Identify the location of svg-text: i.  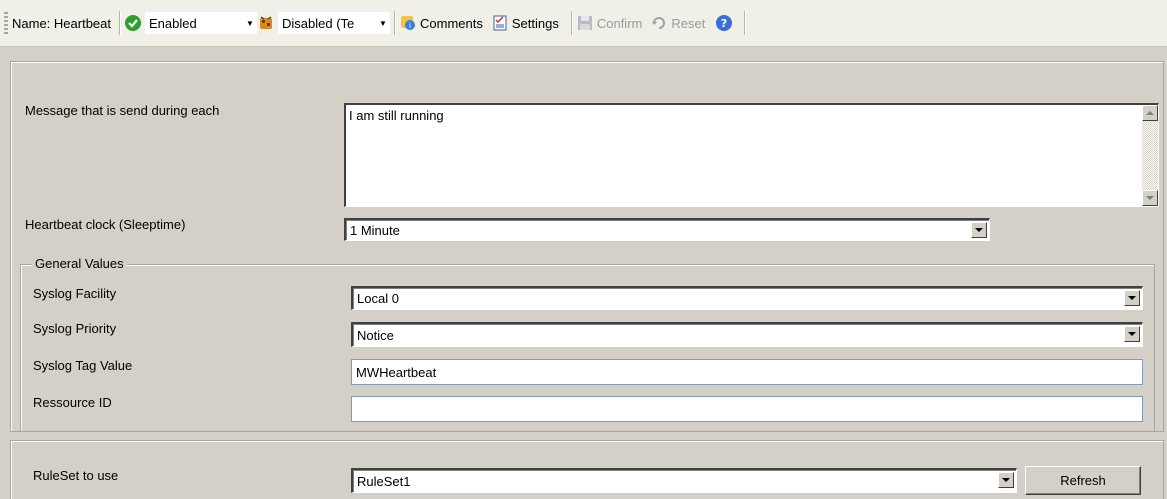
(410, 25).